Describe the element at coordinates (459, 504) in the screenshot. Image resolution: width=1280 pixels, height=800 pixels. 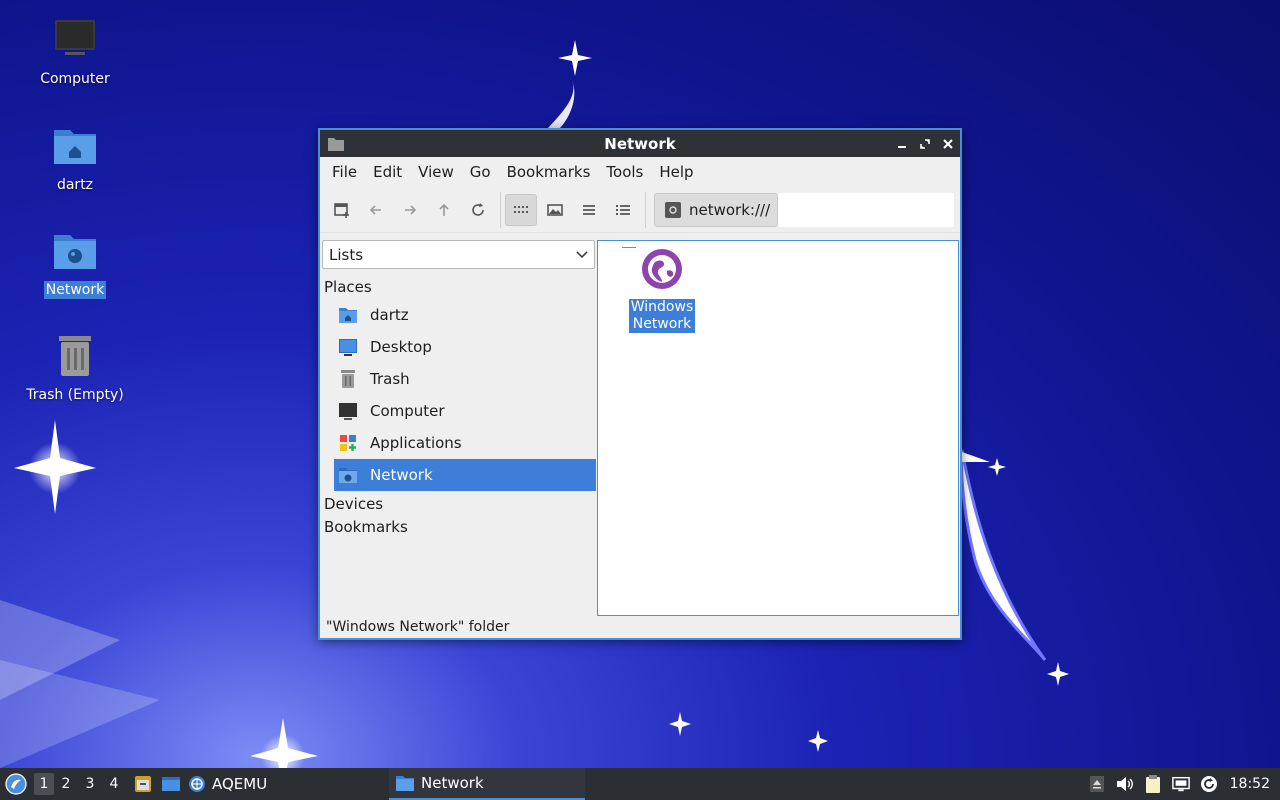
I see `devices-header: Devices` at that location.